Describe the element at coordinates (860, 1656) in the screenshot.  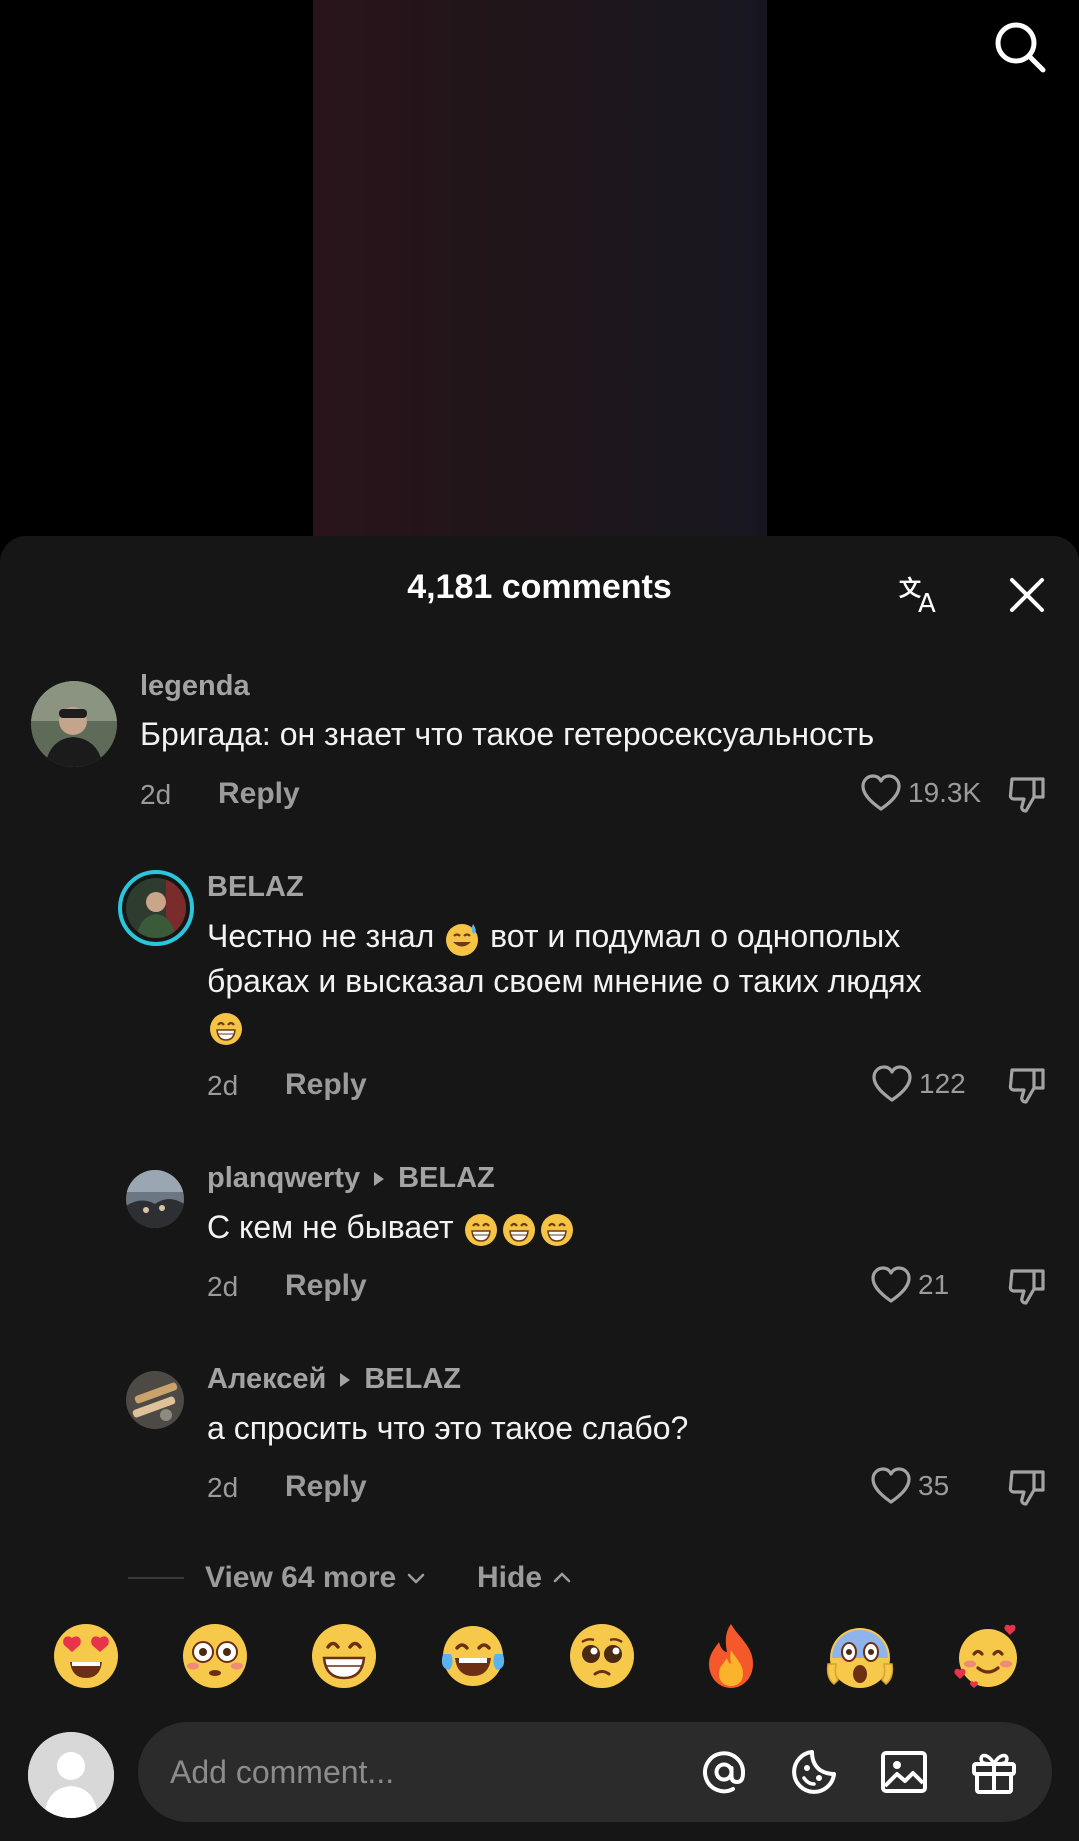
I see `scream-emoji` at that location.